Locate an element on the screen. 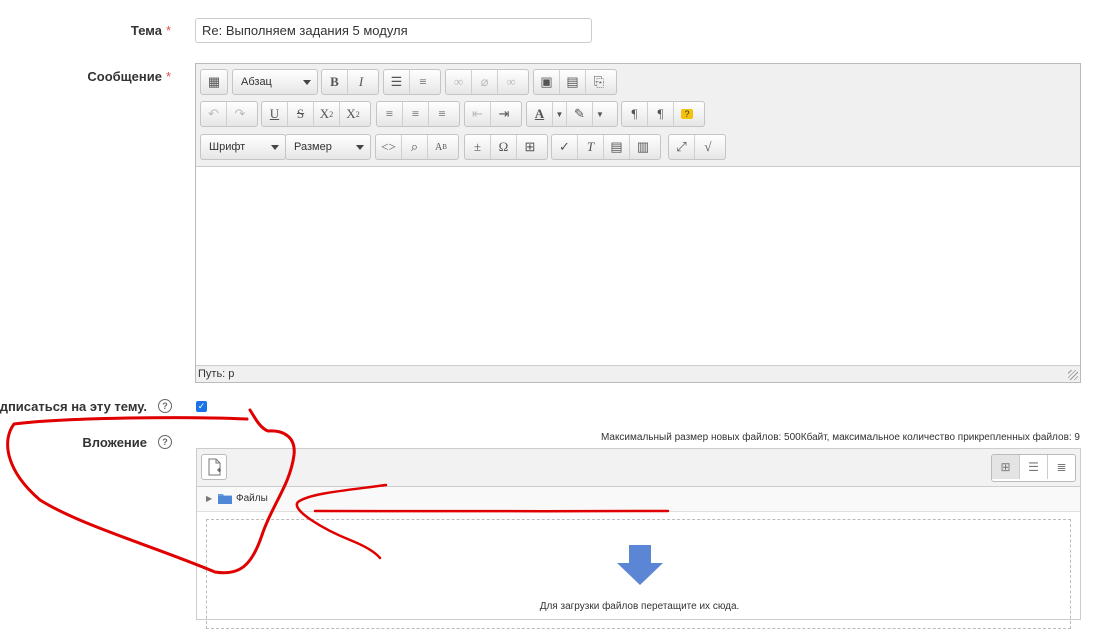  unlink-icon: ⌀ is located at coordinates (485, 82).